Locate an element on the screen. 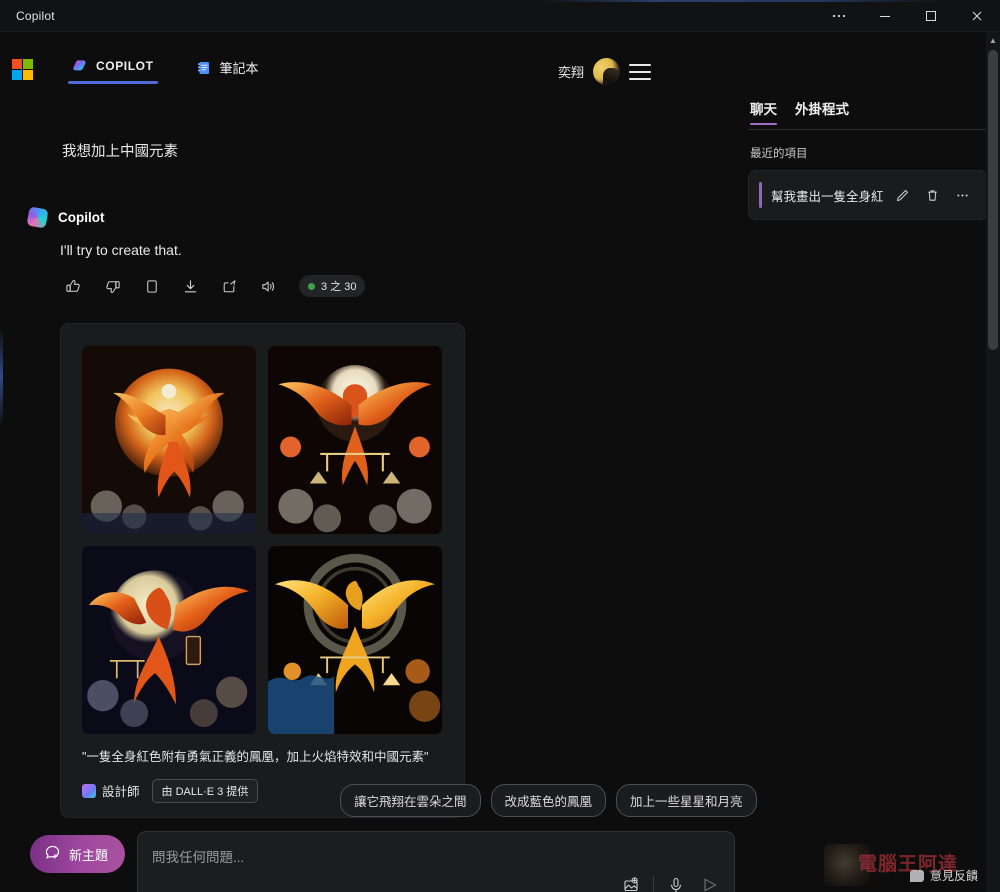 The image size is (1000, 892). tab-plugins: 外掛程式 is located at coordinates (822, 112).